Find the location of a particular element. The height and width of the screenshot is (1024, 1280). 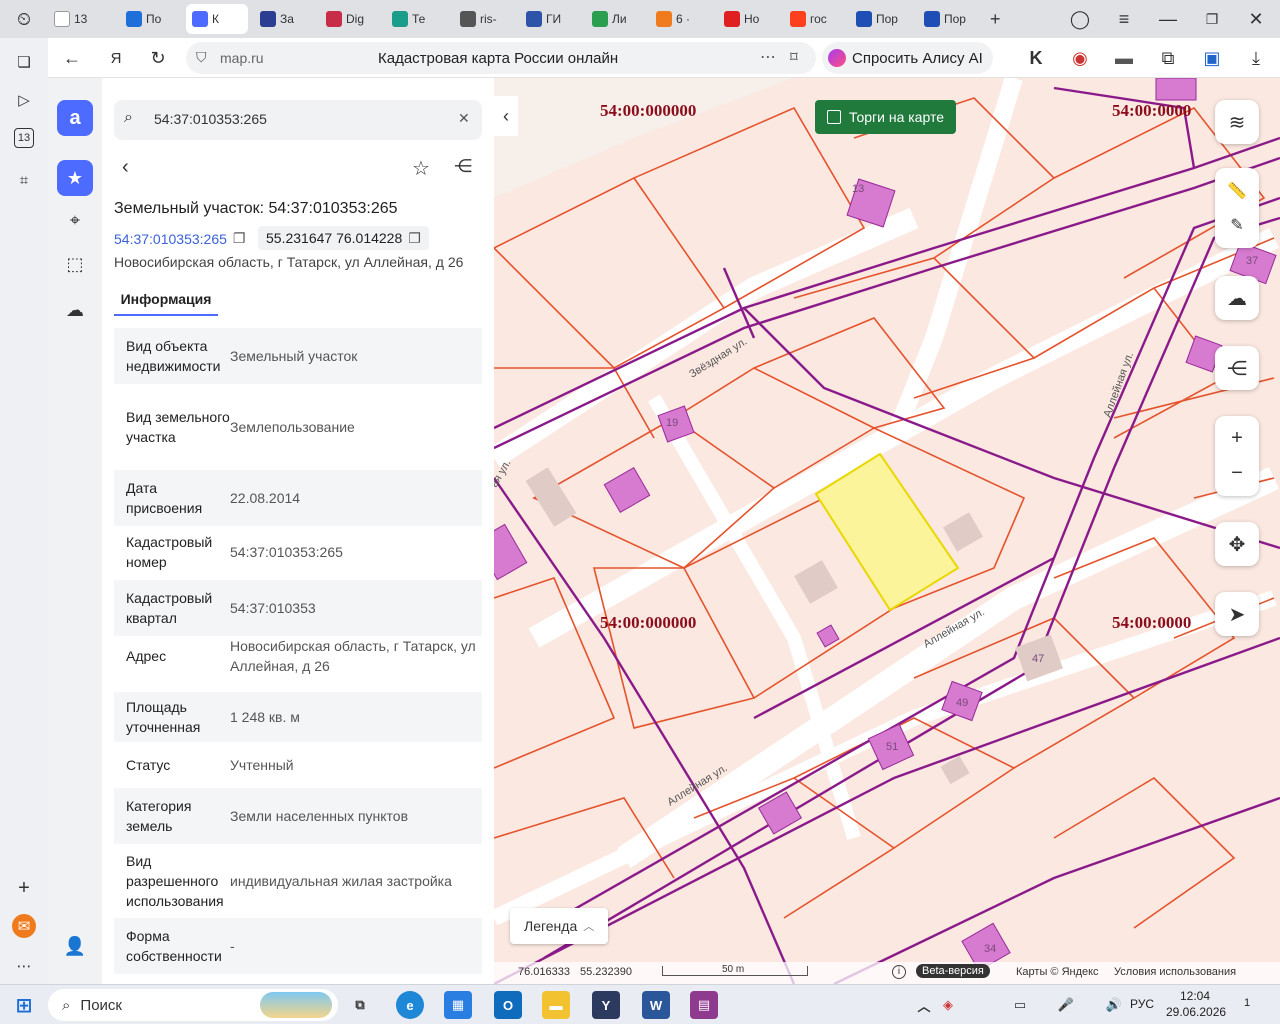

browser-tab: За is located at coordinates (284, 19).